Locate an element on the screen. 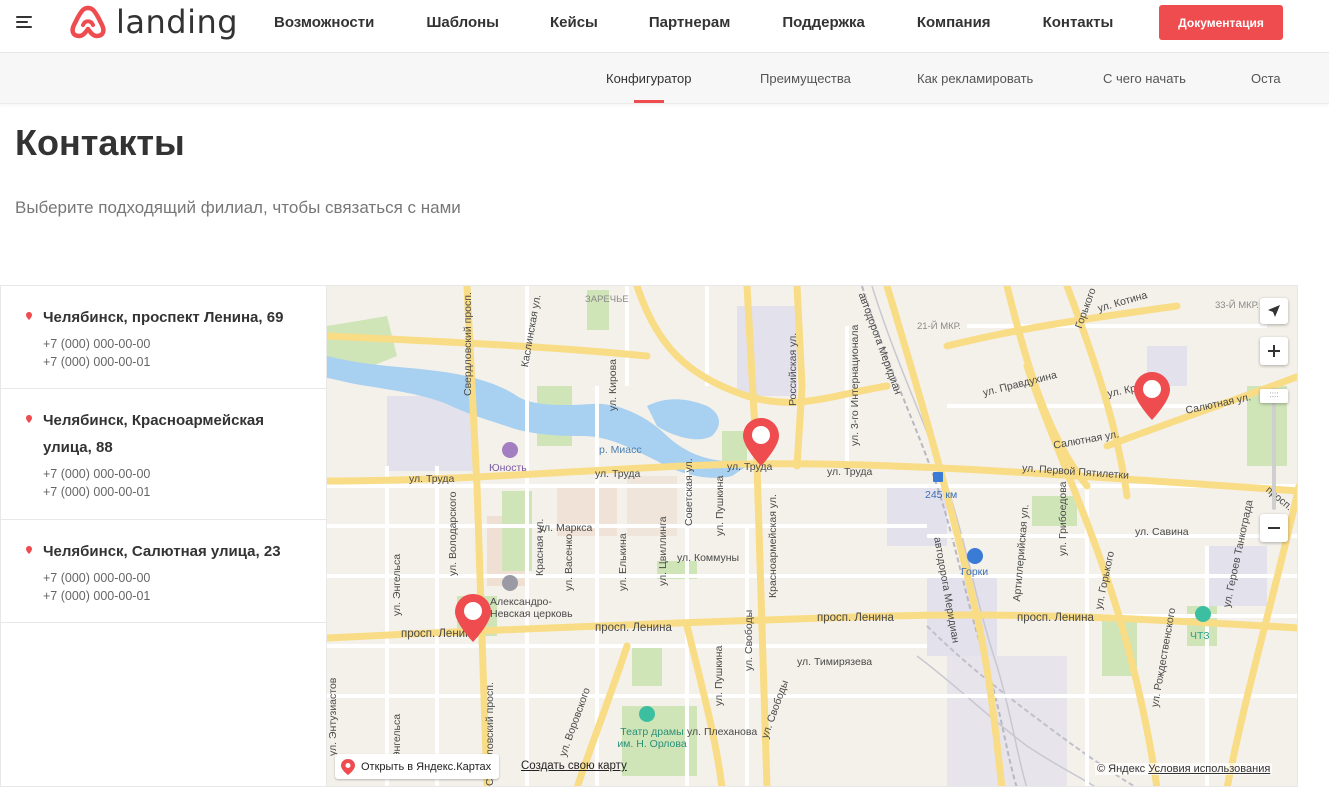 This screenshot has height=796, width=1329. map-label: ул. Тимирязева is located at coordinates (835, 662).